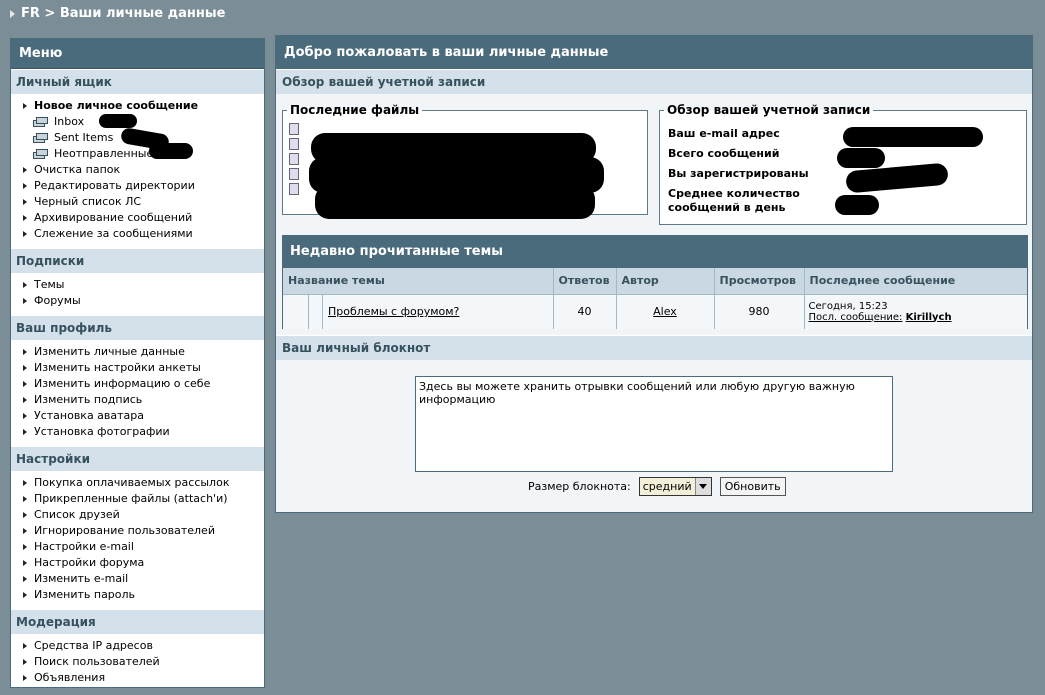  I want to click on breadcrumb: FR > Ваши личные данные, so click(117, 13).